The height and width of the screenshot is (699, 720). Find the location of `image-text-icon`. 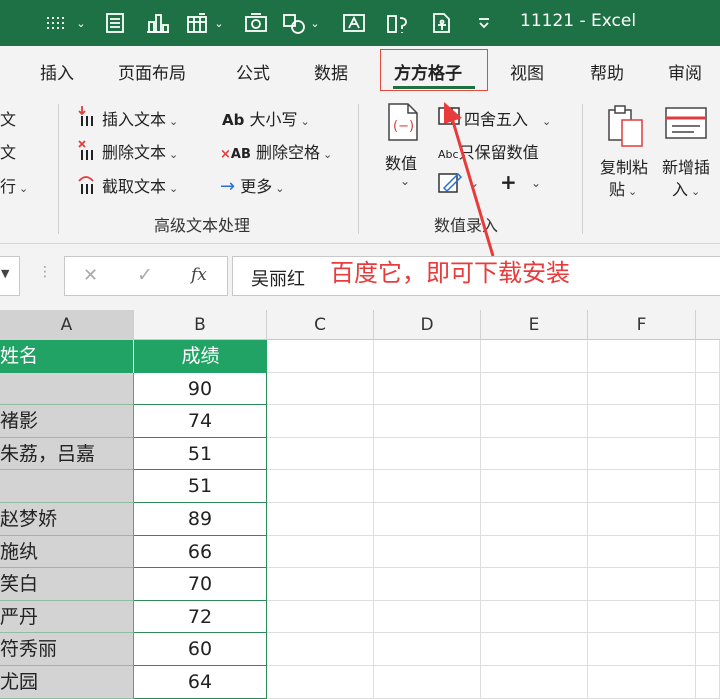

image-text-icon is located at coordinates (398, 23).